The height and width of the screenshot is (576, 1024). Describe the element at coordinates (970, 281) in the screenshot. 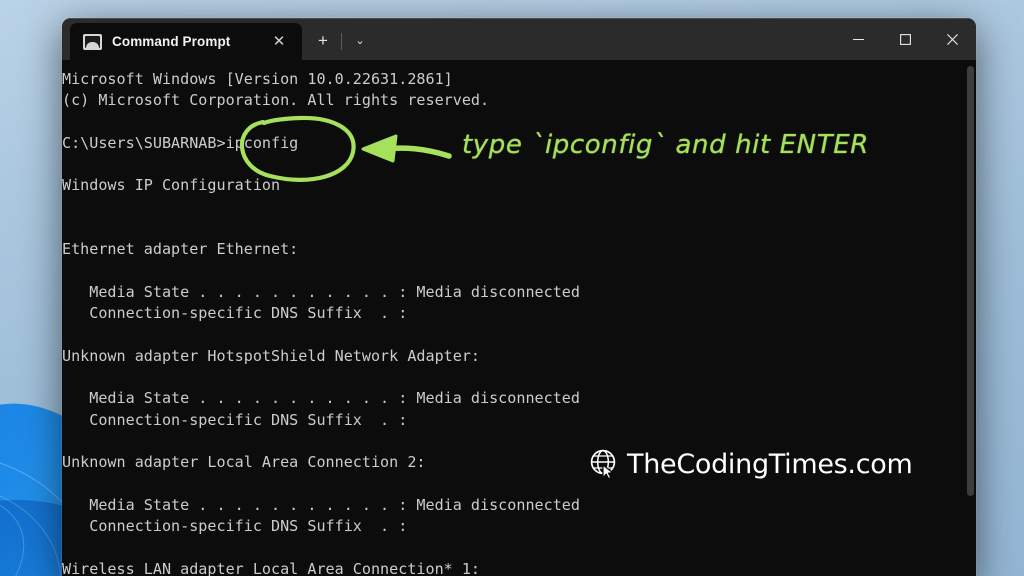

I see `scrollbar-thumb` at that location.